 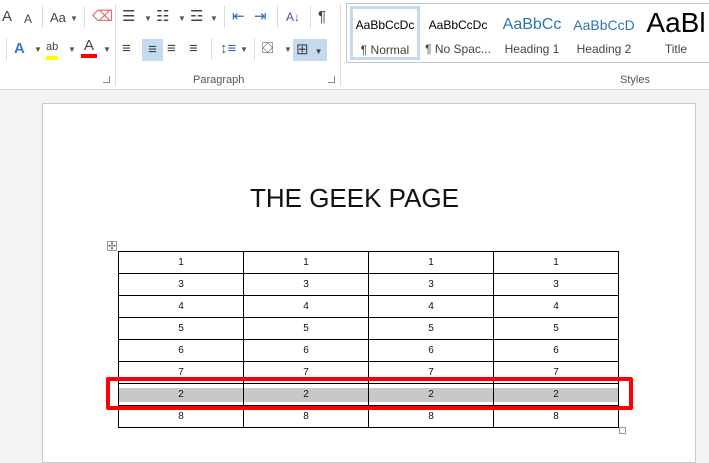 What do you see at coordinates (385, 33) in the screenshot?
I see `style-normal: AaBbCcDc ¶ Normal` at bounding box center [385, 33].